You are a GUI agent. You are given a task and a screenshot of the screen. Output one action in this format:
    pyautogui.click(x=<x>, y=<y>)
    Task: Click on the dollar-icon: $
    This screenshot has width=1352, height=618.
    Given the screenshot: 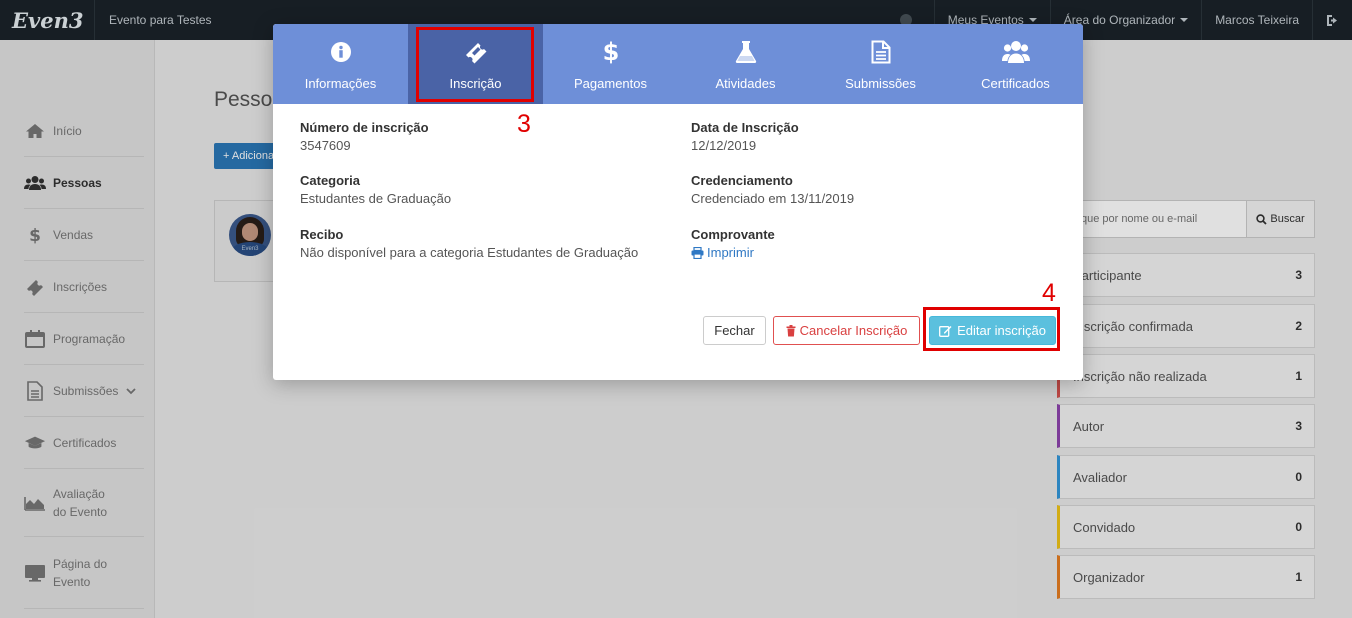 What is the action you would take?
    pyautogui.click(x=611, y=52)
    